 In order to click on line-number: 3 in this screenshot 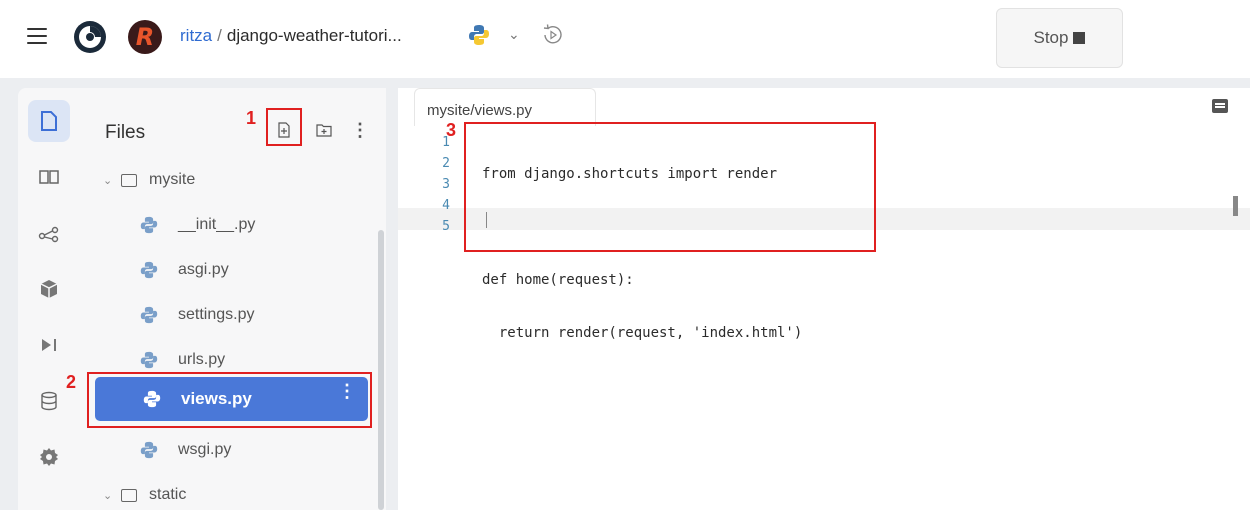, I will do `click(446, 184)`.